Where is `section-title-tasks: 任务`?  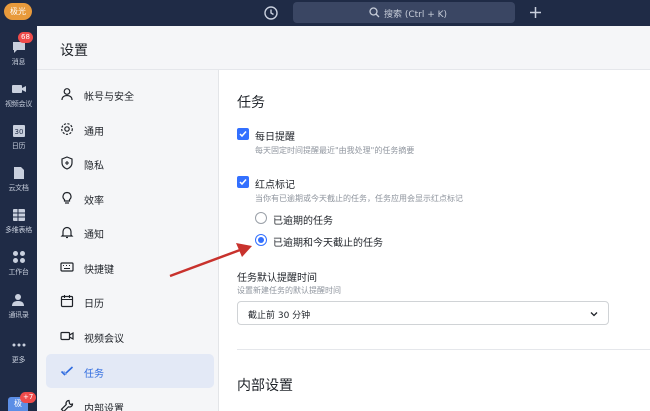
section-title-tasks: 任务 is located at coordinates (251, 103).